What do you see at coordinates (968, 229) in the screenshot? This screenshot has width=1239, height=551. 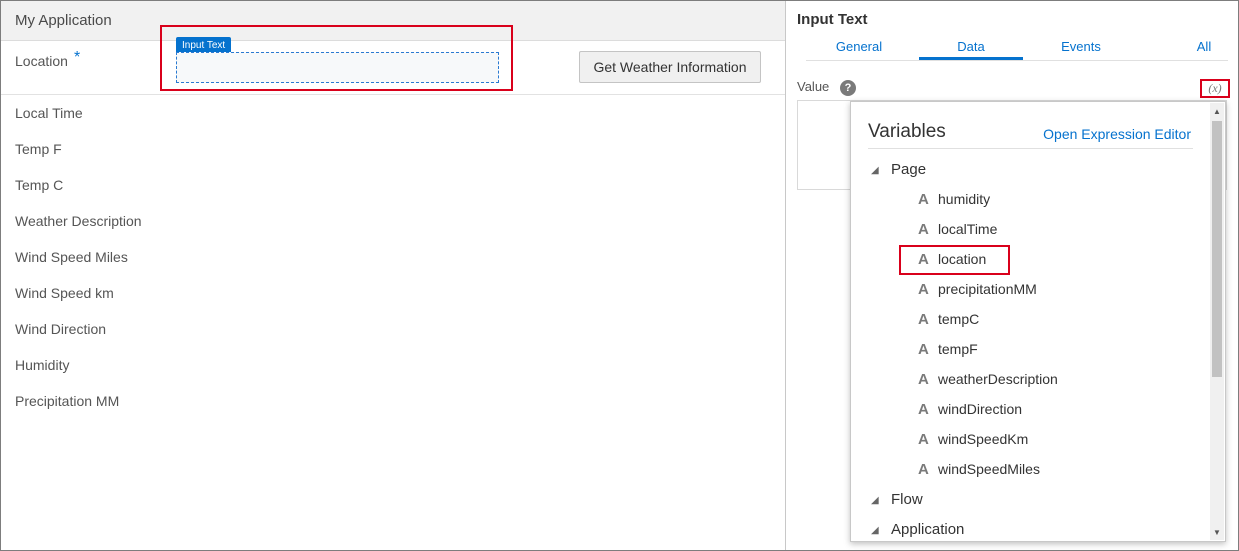 I see `variable-label: localTime` at bounding box center [968, 229].